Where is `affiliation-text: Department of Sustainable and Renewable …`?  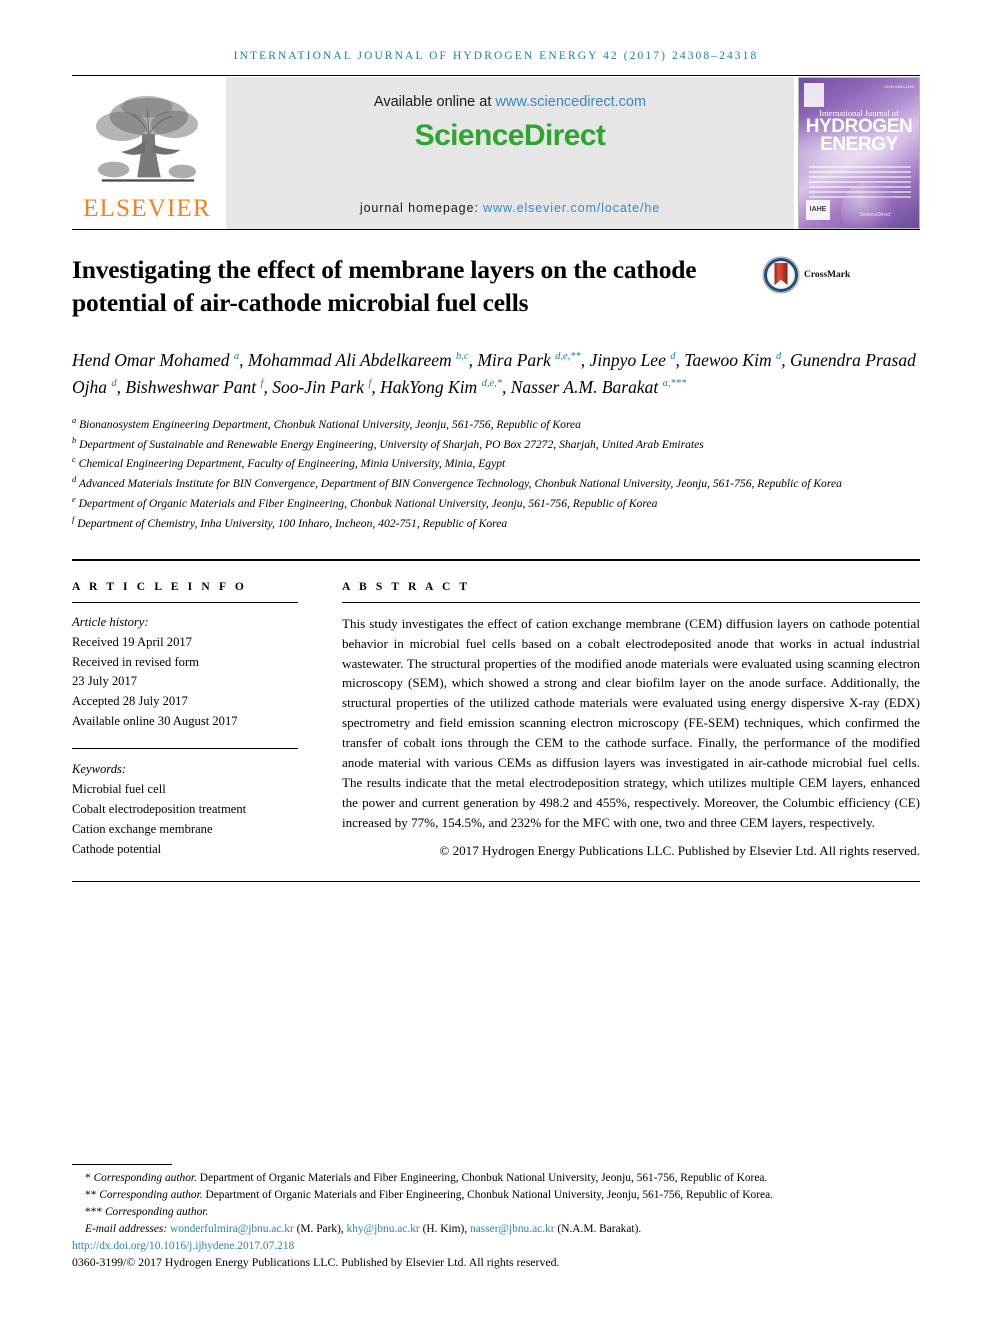 affiliation-text: Department of Sustainable and Renewable … is located at coordinates (390, 444).